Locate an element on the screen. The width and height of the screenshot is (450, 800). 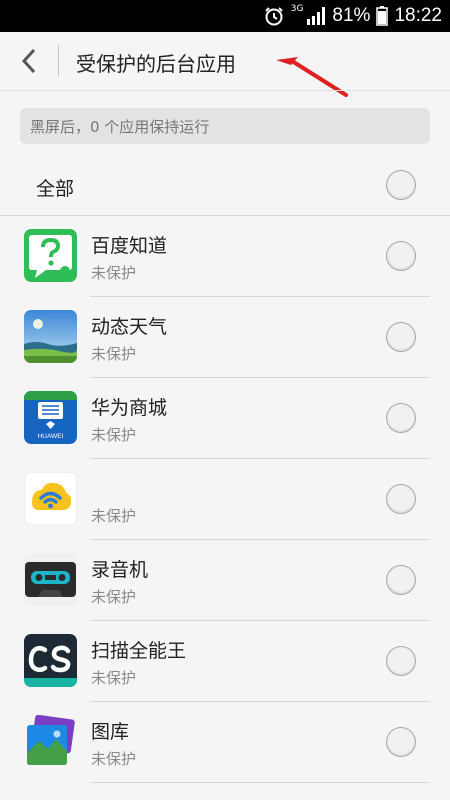
weather-icon is located at coordinates (50, 336).